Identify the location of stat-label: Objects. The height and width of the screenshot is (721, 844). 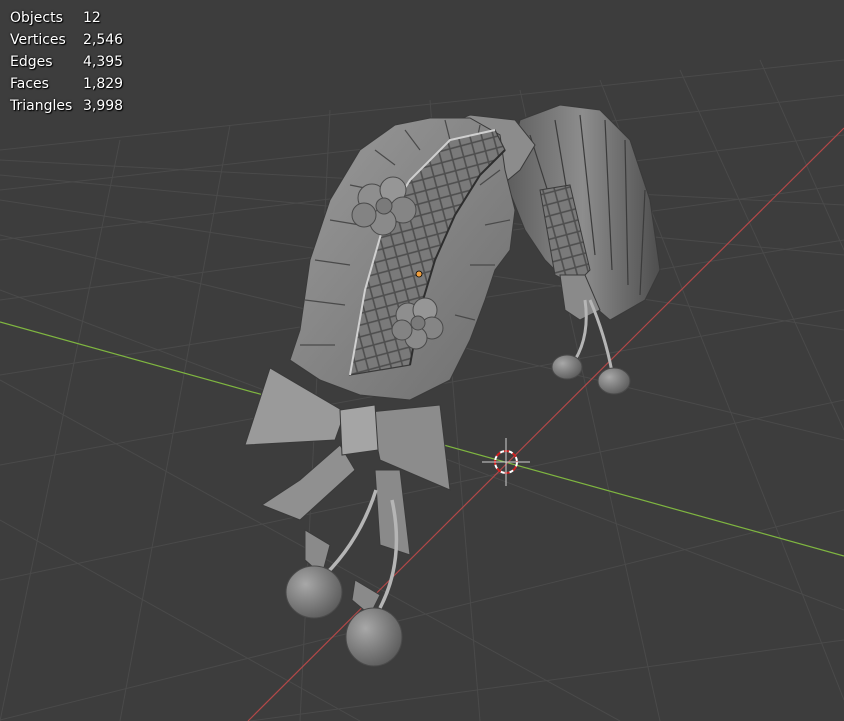
(36, 18).